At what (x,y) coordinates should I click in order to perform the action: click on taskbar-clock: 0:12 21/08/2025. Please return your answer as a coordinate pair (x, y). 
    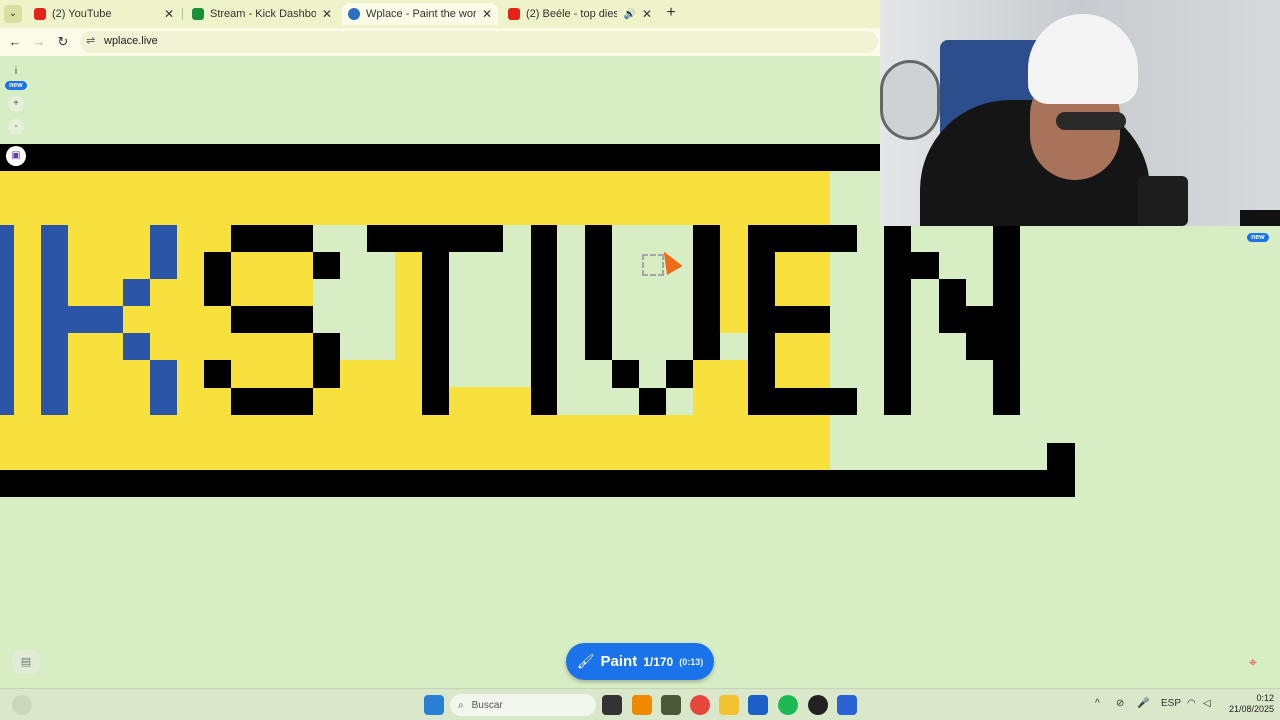
    Looking at the image, I should click on (1248, 704).